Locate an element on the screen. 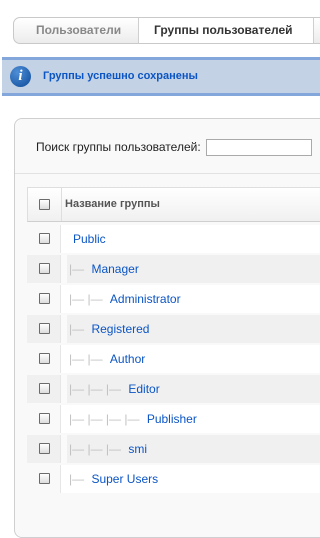 This screenshot has width=320, height=538. table-row: |— |— |— |— Publisher is located at coordinates (173, 419).